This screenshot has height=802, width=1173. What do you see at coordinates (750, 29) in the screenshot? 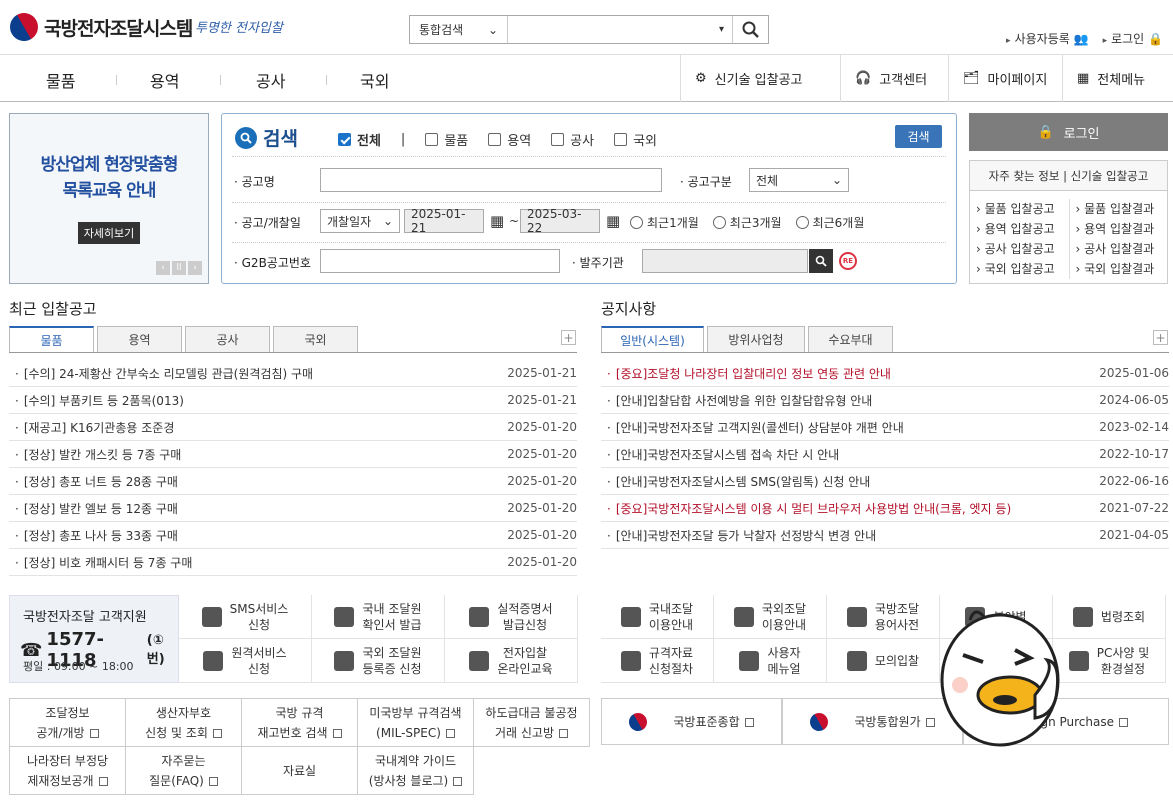
I see `search-button` at bounding box center [750, 29].